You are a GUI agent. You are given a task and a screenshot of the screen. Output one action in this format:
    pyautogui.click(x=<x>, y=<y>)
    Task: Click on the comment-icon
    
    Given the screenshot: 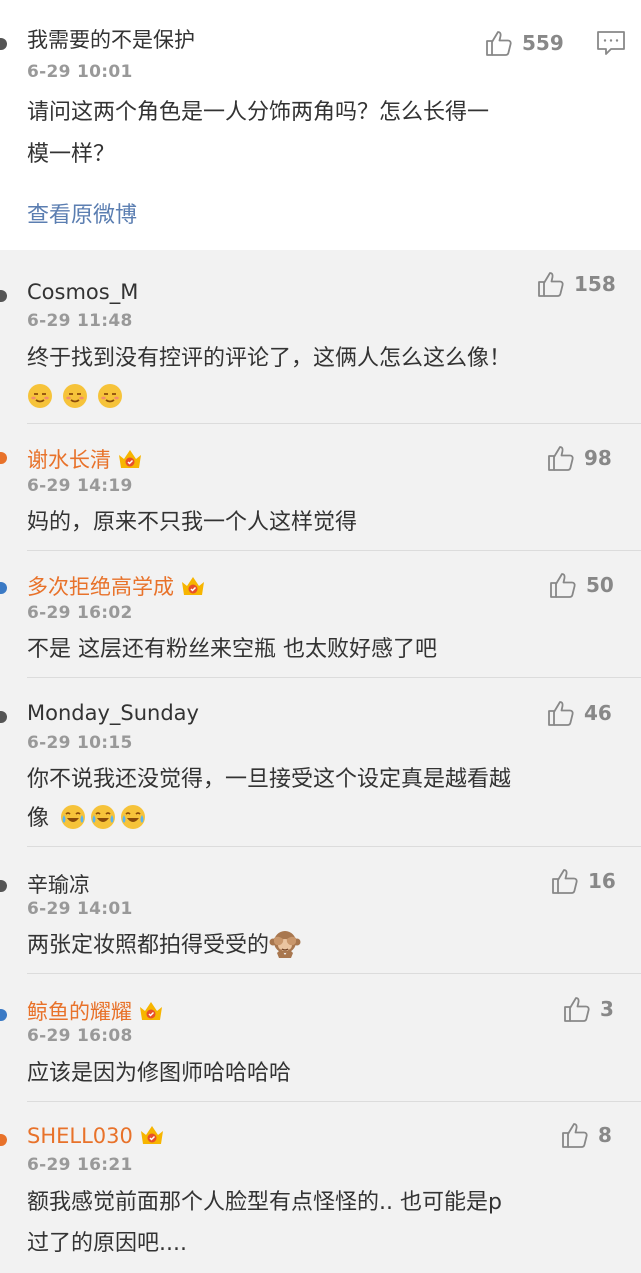 What is the action you would take?
    pyautogui.click(x=611, y=43)
    